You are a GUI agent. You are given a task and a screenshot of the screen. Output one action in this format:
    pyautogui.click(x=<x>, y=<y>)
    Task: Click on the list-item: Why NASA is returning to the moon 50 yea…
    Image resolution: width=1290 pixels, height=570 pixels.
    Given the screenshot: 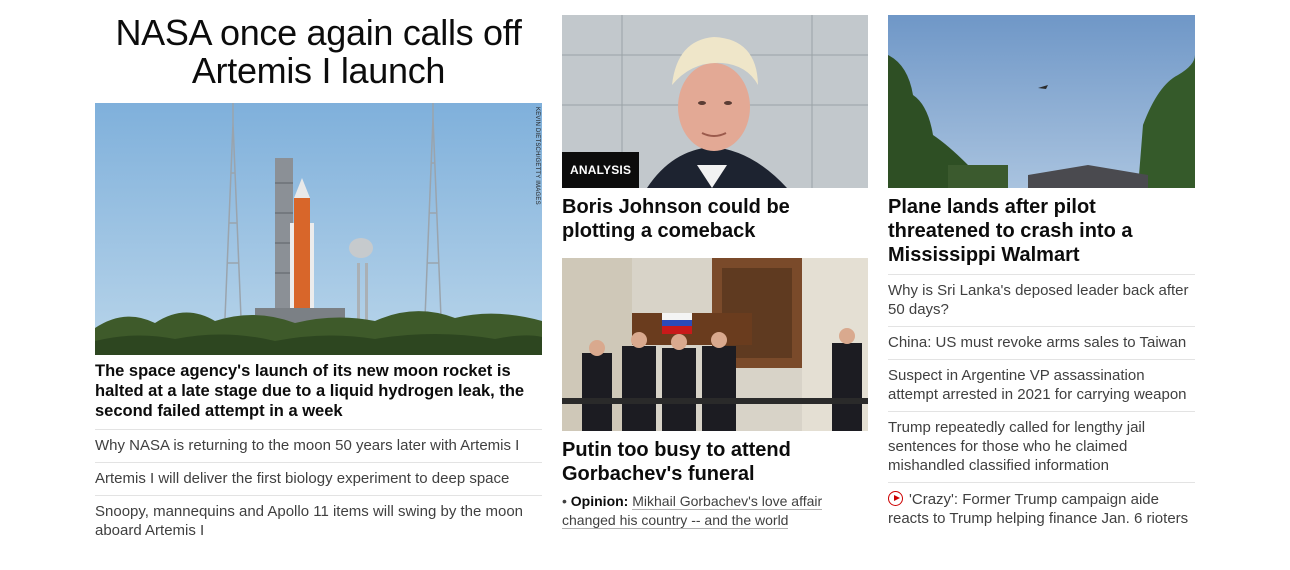 What is the action you would take?
    pyautogui.click(x=318, y=445)
    